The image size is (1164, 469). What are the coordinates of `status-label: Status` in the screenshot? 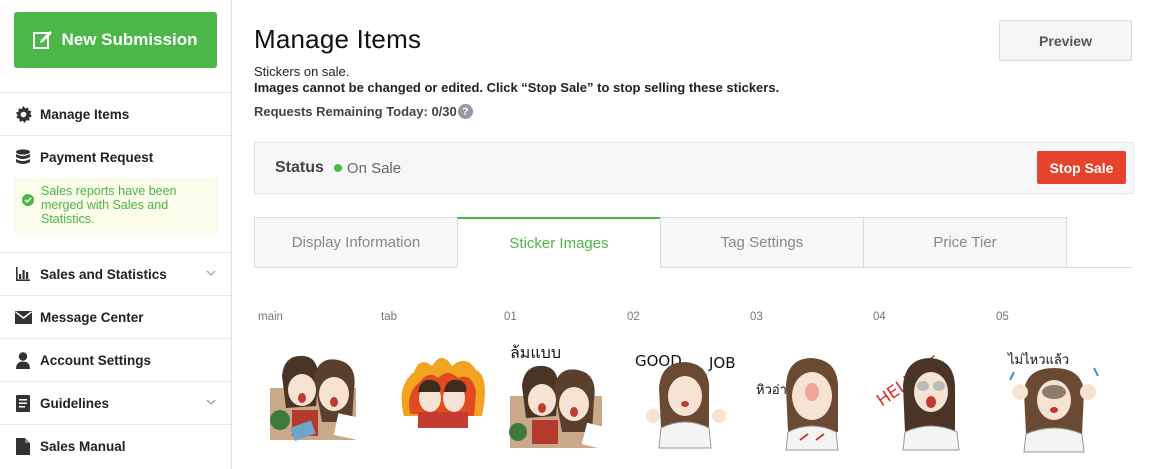 It's located at (299, 167).